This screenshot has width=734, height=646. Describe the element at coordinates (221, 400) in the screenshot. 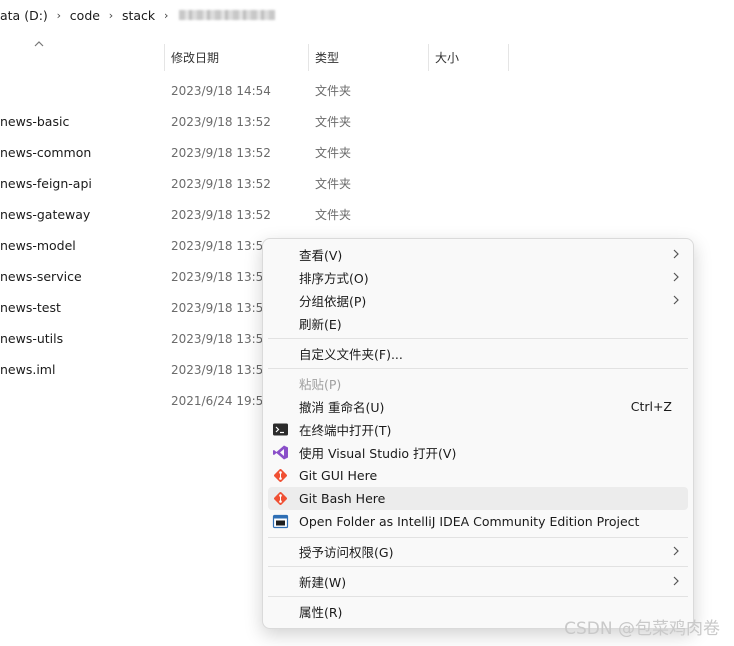

I see `file-modified-date: 2021/6/24 19:51` at that location.